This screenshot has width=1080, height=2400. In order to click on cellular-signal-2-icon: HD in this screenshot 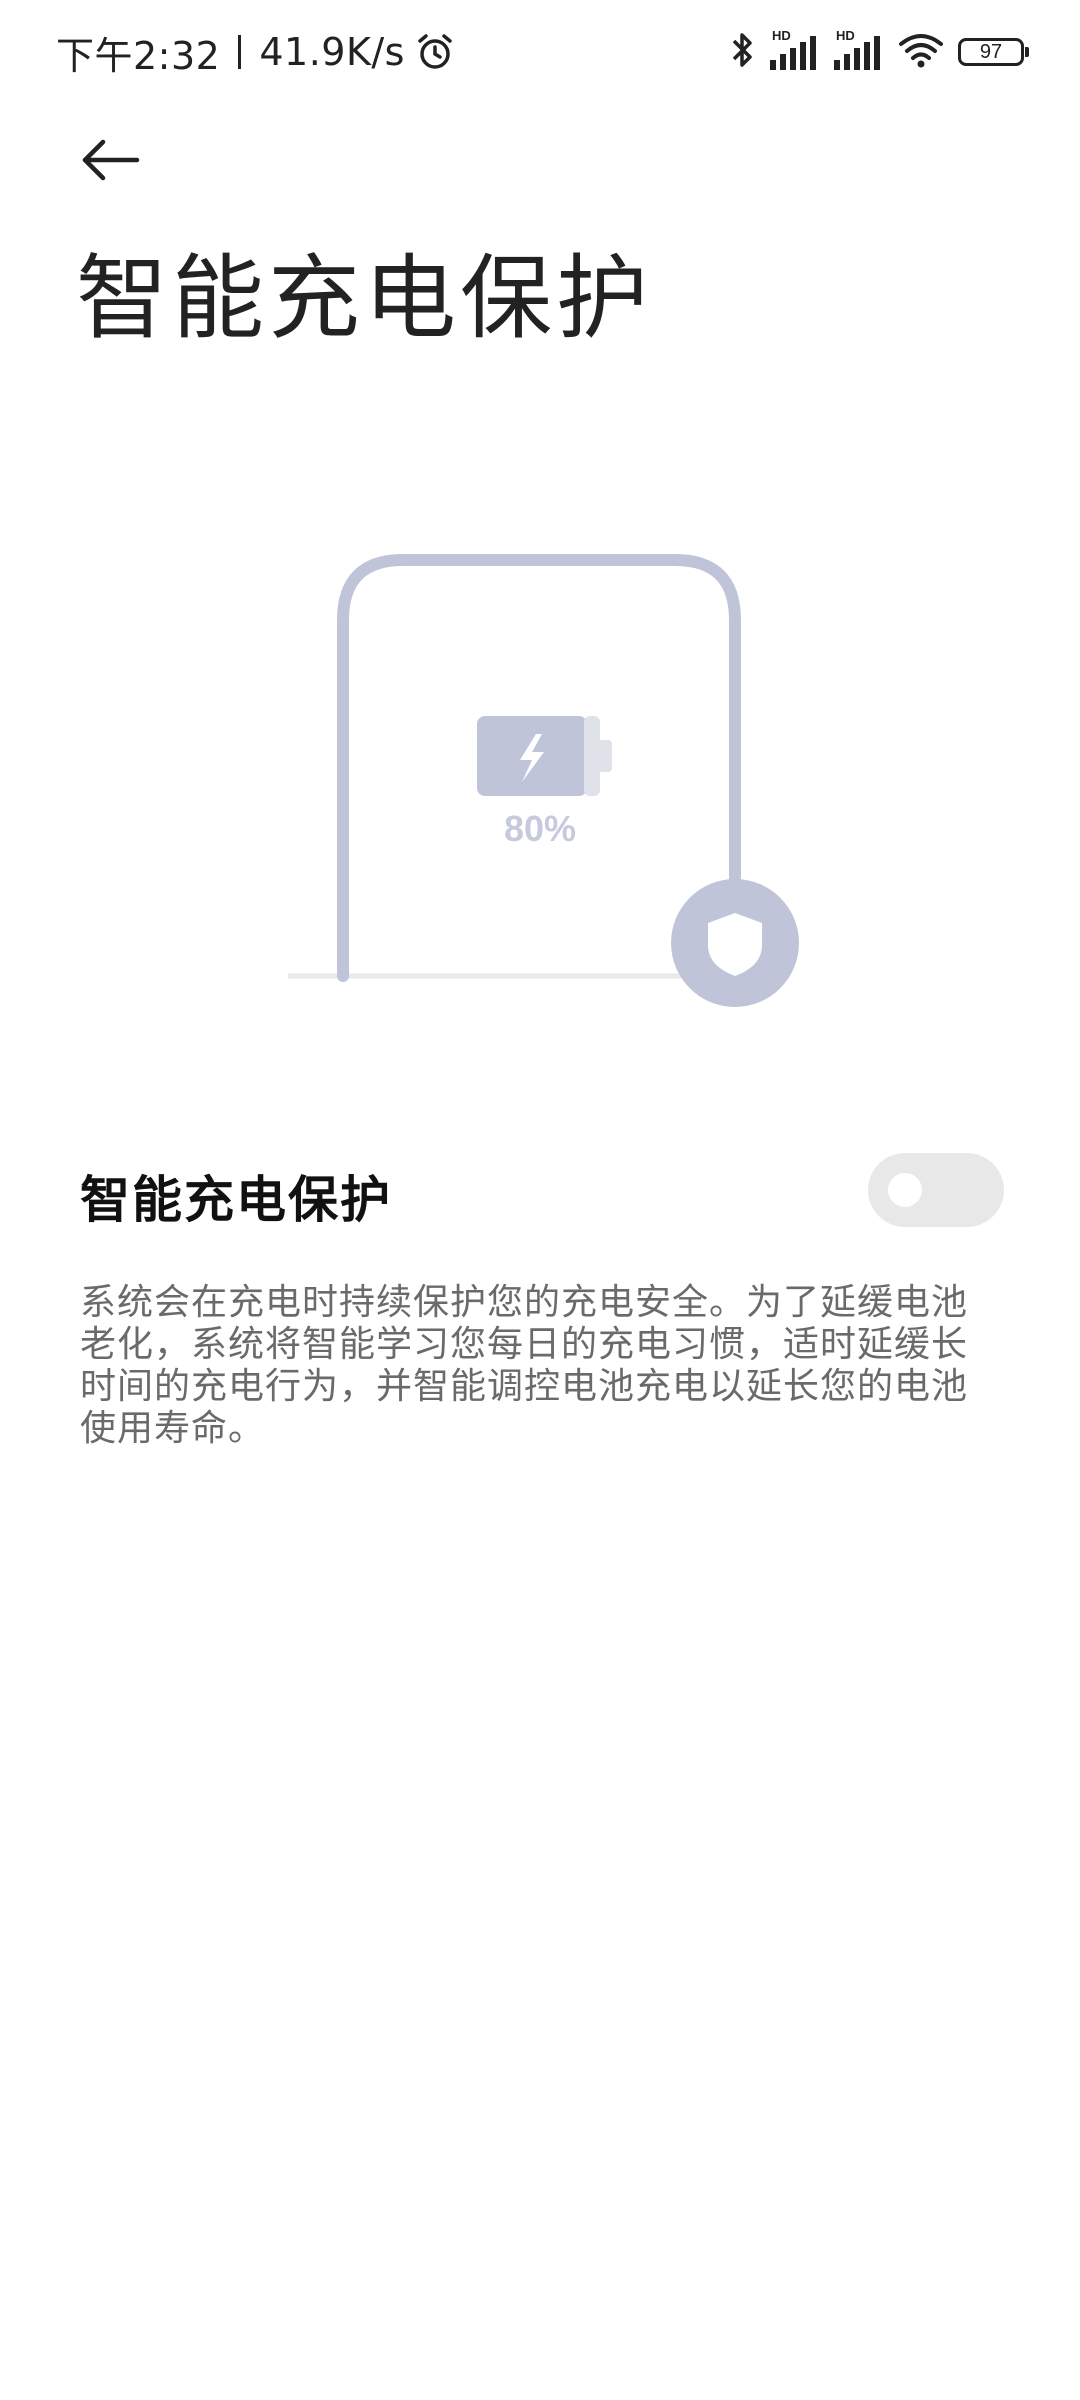, I will do `click(859, 50)`.